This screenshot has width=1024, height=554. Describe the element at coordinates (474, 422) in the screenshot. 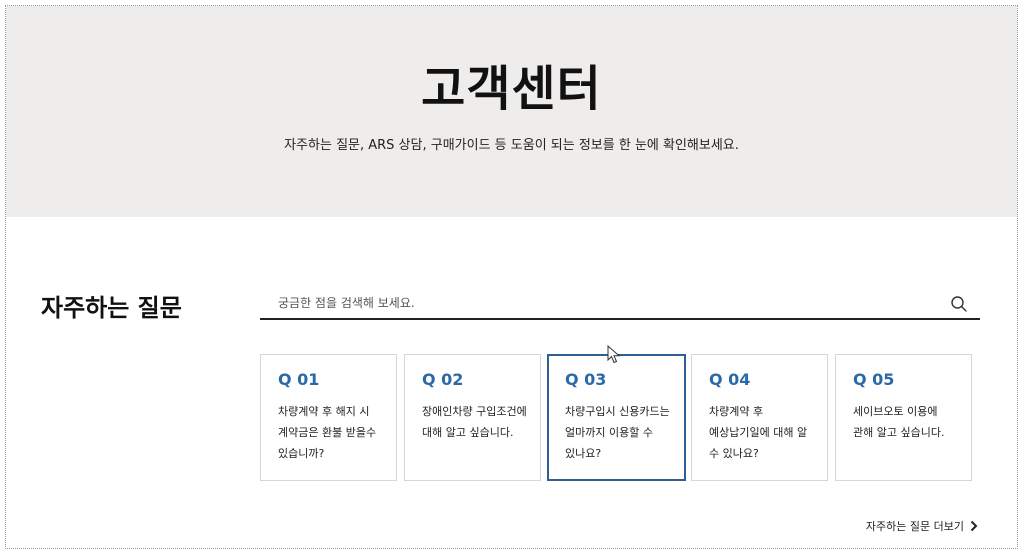

I see `faq-card-question: 장애인차량 구입조건에 대해 알고 싶습니다.` at that location.